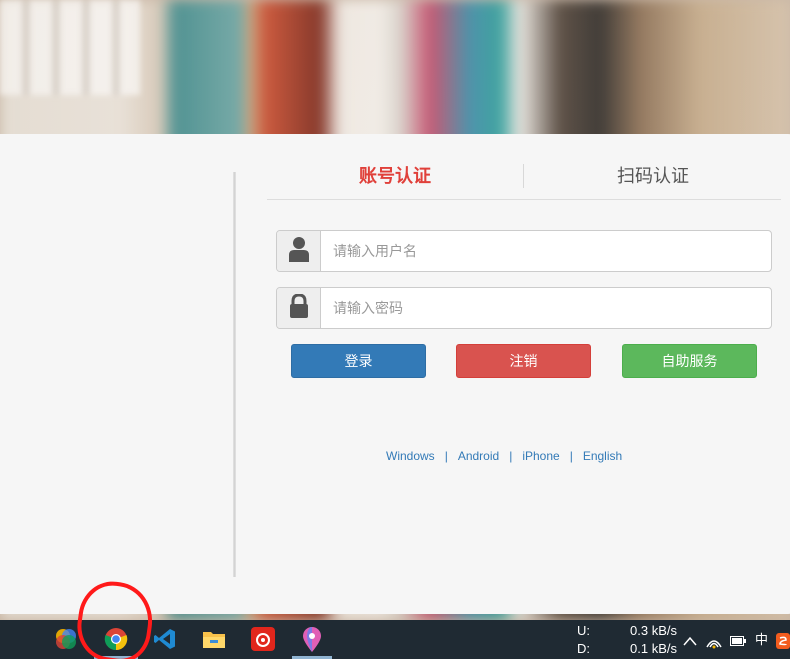  What do you see at coordinates (116, 639) in the screenshot?
I see `chrome-icon` at bounding box center [116, 639].